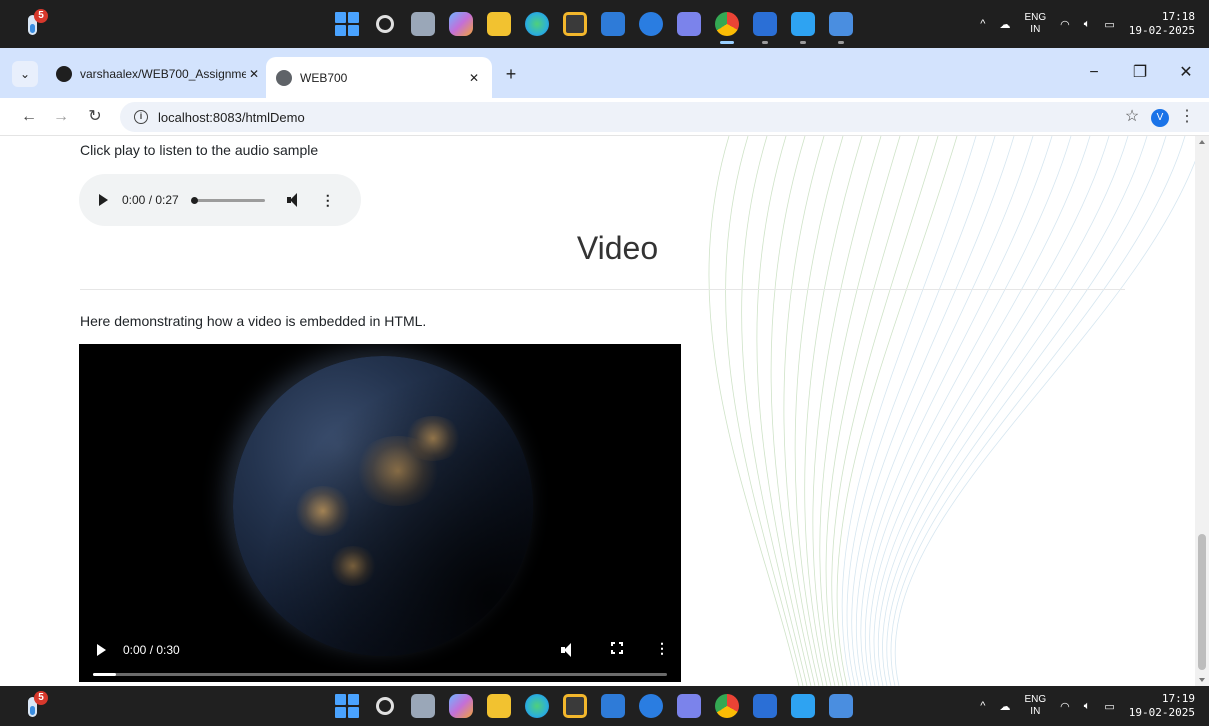 This screenshot has width=1209, height=726. I want to click on fullscreen-icon, so click(617, 648).